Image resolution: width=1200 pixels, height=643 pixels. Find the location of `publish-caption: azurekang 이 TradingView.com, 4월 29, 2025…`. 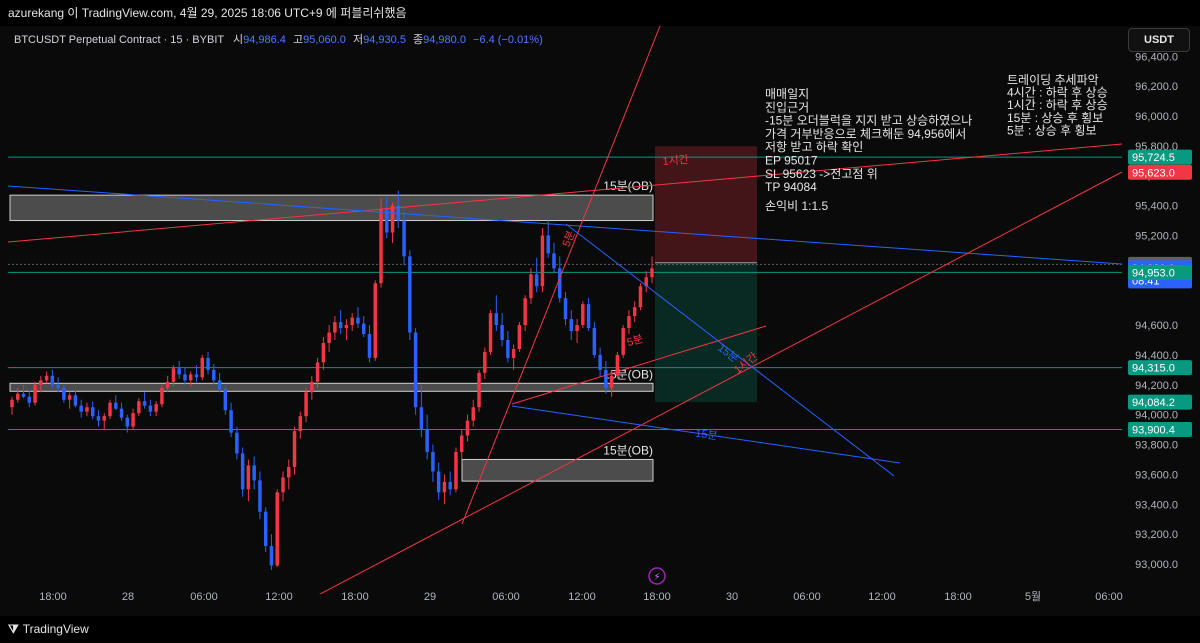

publish-caption: azurekang 이 TradingView.com, 4월 29, 2025… is located at coordinates (600, 13).